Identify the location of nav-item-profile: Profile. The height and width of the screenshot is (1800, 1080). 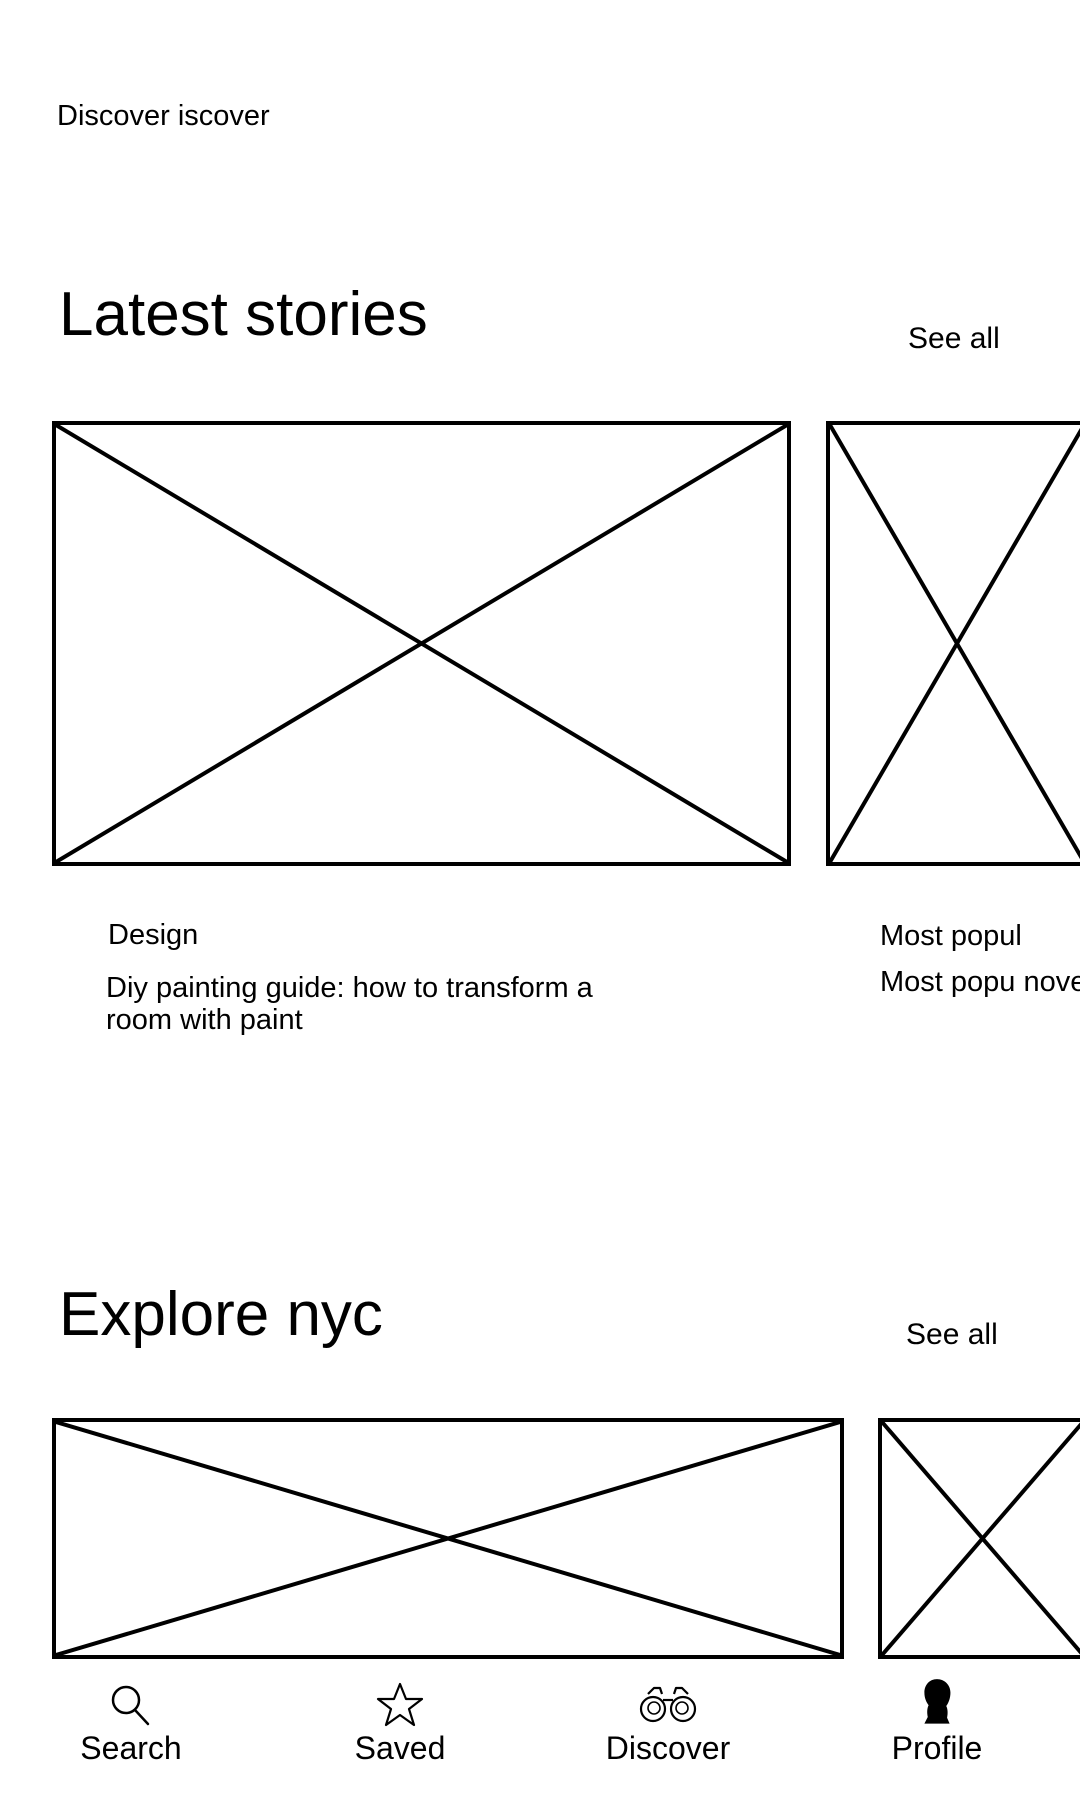
(937, 1723).